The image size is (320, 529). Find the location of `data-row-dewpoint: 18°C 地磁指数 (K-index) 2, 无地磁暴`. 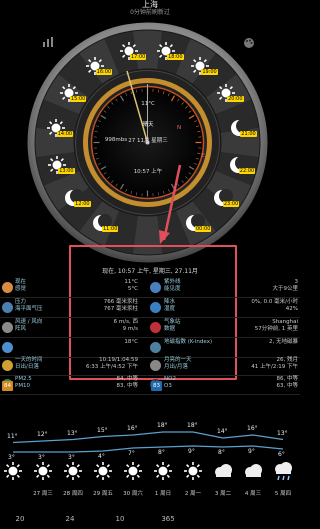

data-row-dewpoint: 18°C 地磁指数 (K-index) 2, 无地磁暴 is located at coordinates (150, 349).